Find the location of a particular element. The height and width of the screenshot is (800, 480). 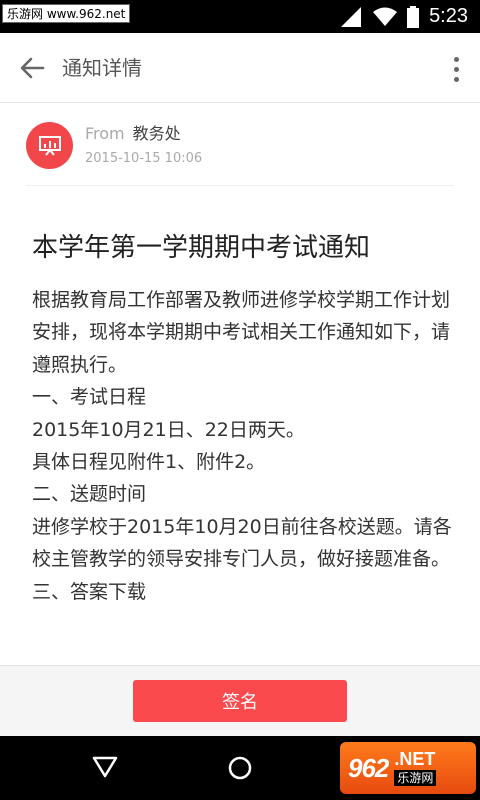

triangle-back-icon is located at coordinates (105, 767).